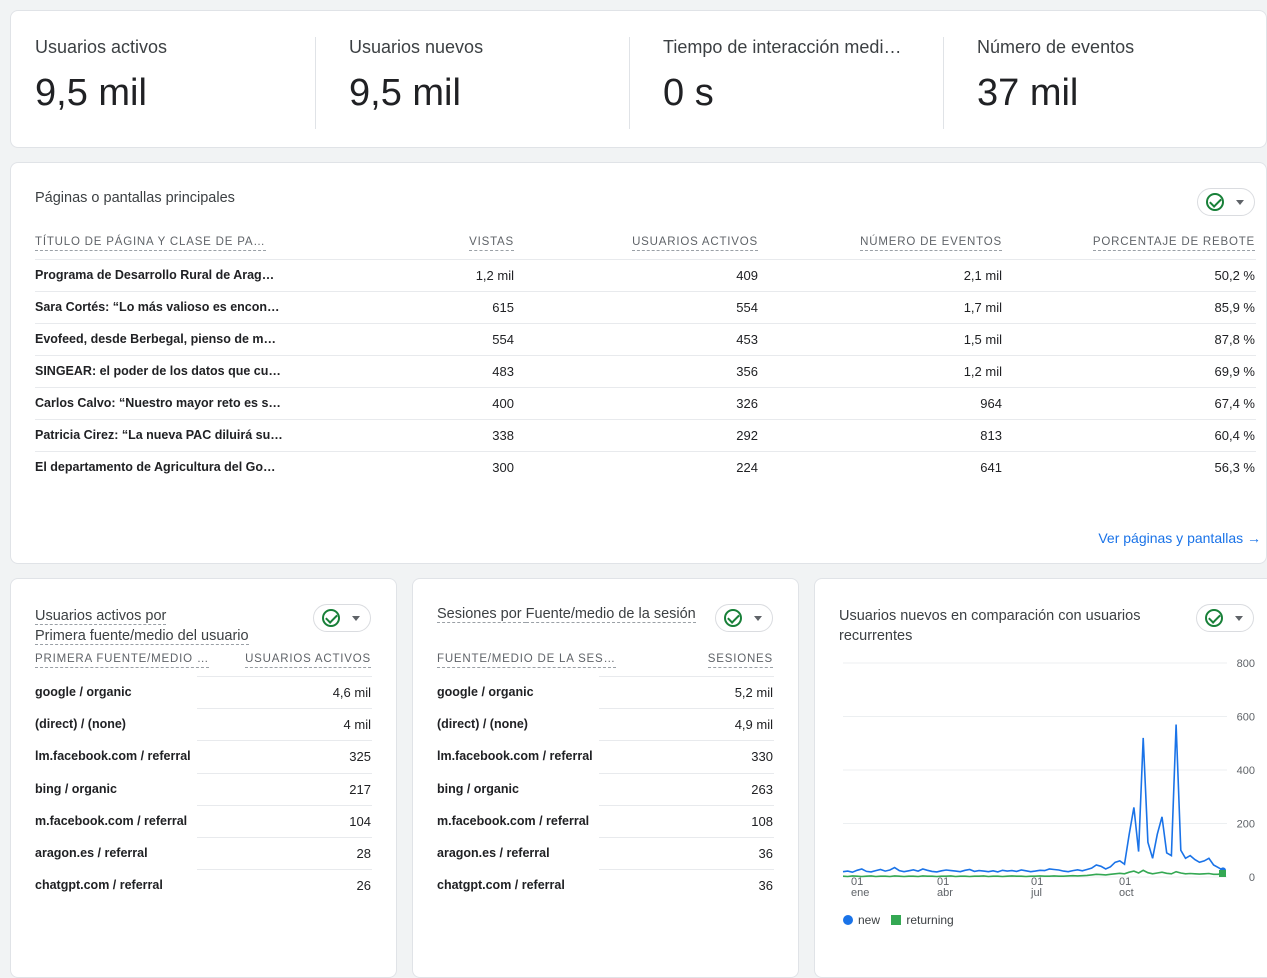 The height and width of the screenshot is (978, 1267). What do you see at coordinates (1234, 435) in the screenshot?
I see `bounce-rate-cell: 60,4 %` at bounding box center [1234, 435].